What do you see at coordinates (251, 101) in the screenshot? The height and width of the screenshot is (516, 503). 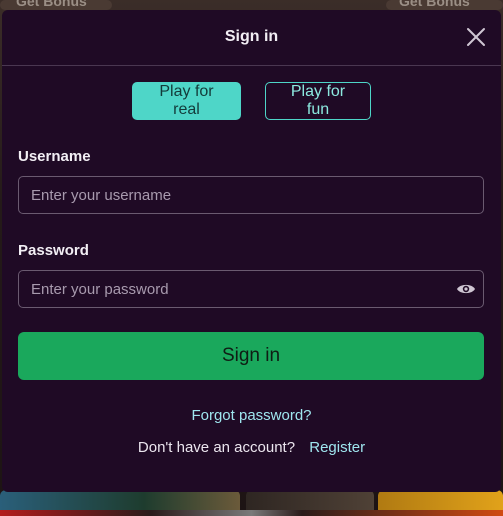 I see `play-mode-toggle: Play for real Play for fun` at bounding box center [251, 101].